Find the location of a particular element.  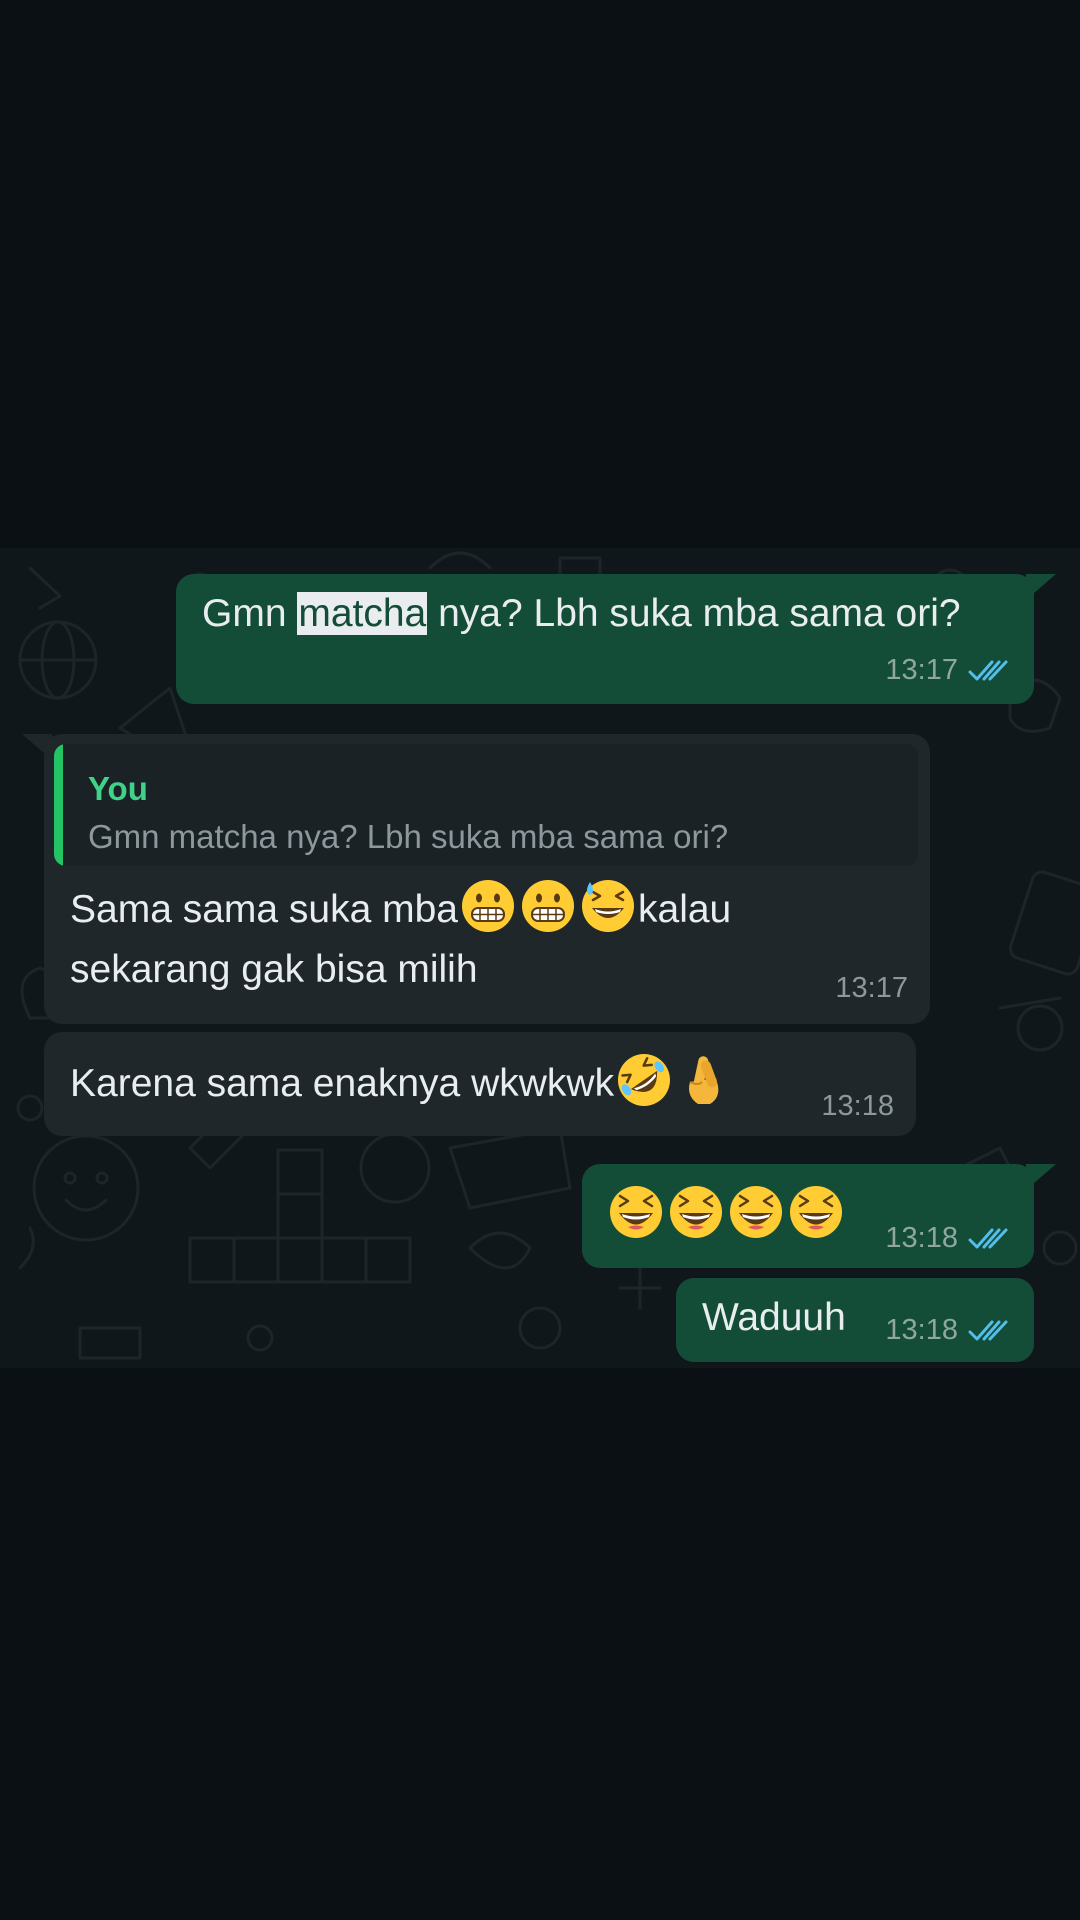

rolling-on-the-floor-laughing-icon is located at coordinates (644, 1080).